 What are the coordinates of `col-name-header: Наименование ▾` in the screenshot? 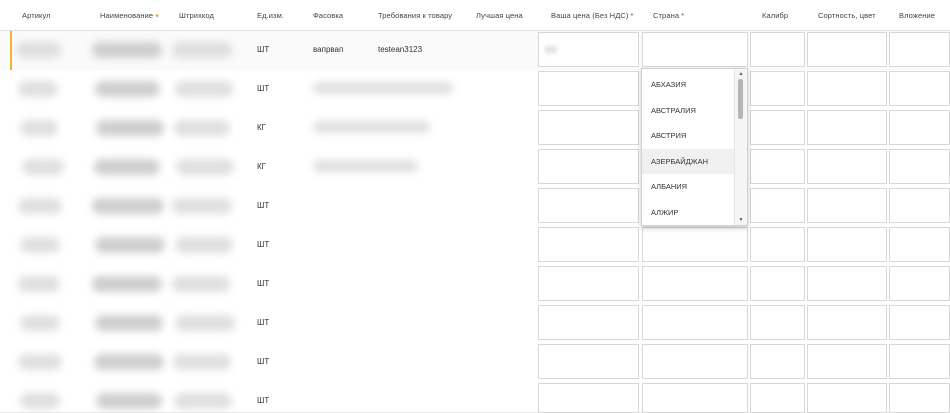 It's located at (129, 15).